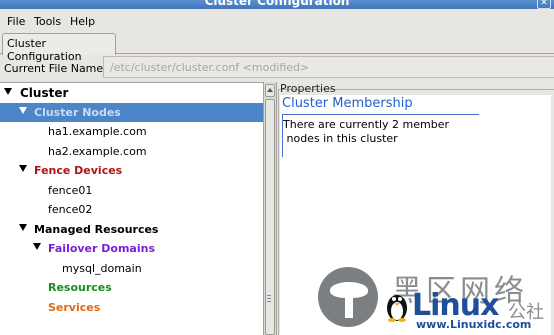 The image size is (554, 335). Describe the element at coordinates (544, 4) in the screenshot. I see `close-icon: ✕` at that location.